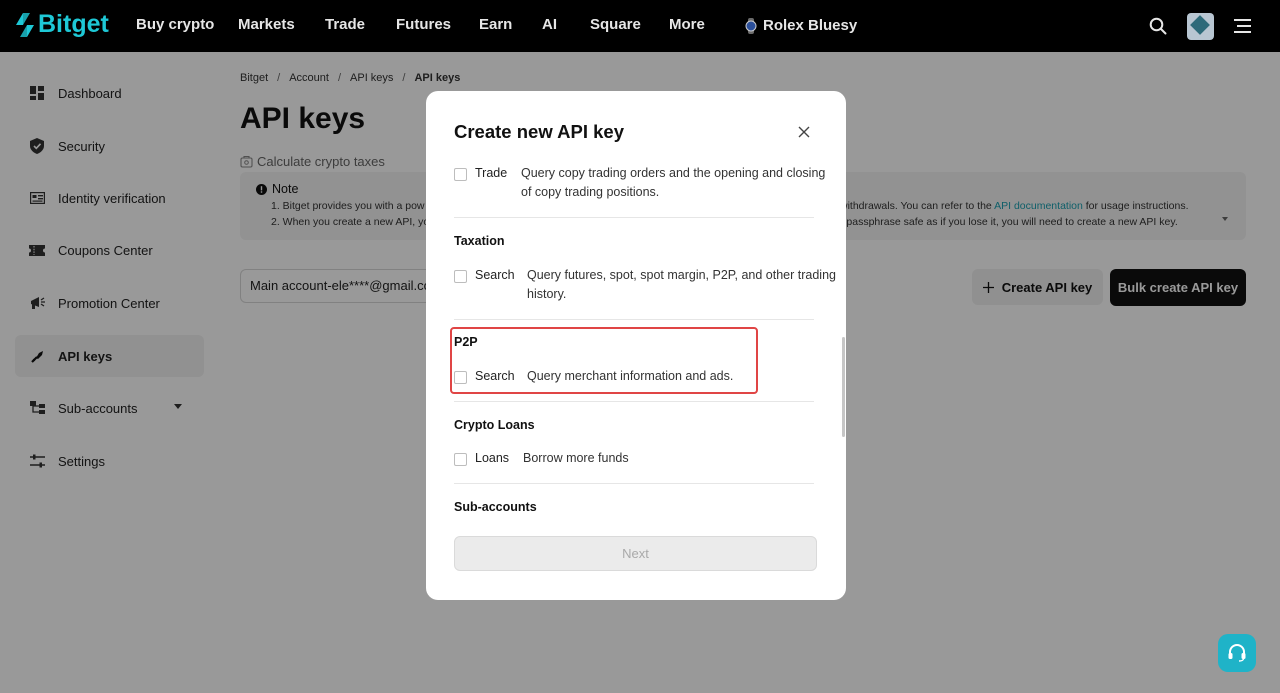  What do you see at coordinates (843, 387) in the screenshot?
I see `modal-scrollbar` at bounding box center [843, 387].